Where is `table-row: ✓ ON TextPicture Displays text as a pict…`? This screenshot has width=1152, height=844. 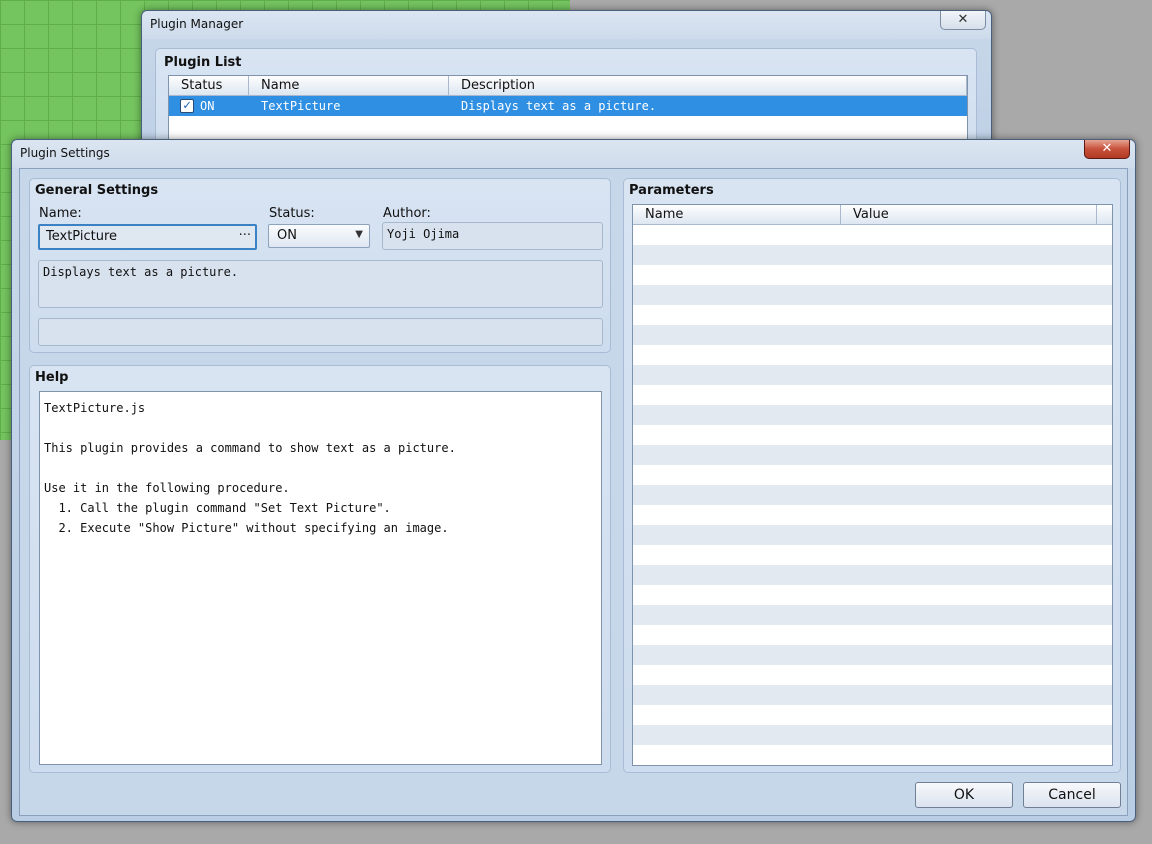
table-row: ✓ ON TextPicture Displays text as a pict… is located at coordinates (568, 106).